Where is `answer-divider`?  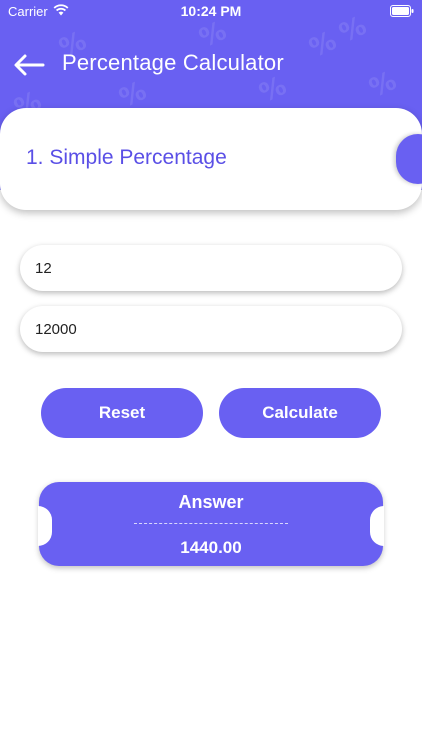
answer-divider is located at coordinates (211, 523).